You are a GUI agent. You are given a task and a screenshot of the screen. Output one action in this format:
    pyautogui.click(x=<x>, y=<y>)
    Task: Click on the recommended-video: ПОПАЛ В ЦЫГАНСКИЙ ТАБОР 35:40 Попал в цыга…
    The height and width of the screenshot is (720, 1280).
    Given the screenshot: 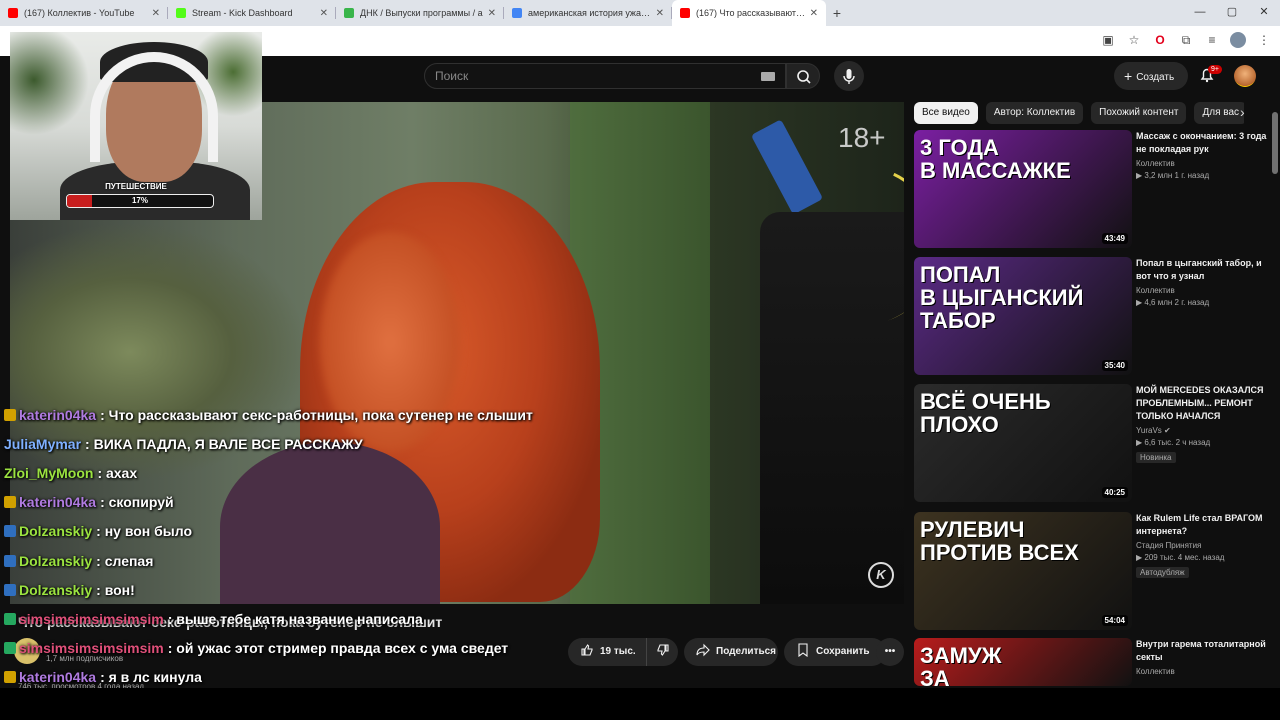 What is the action you would take?
    pyautogui.click(x=1092, y=316)
    